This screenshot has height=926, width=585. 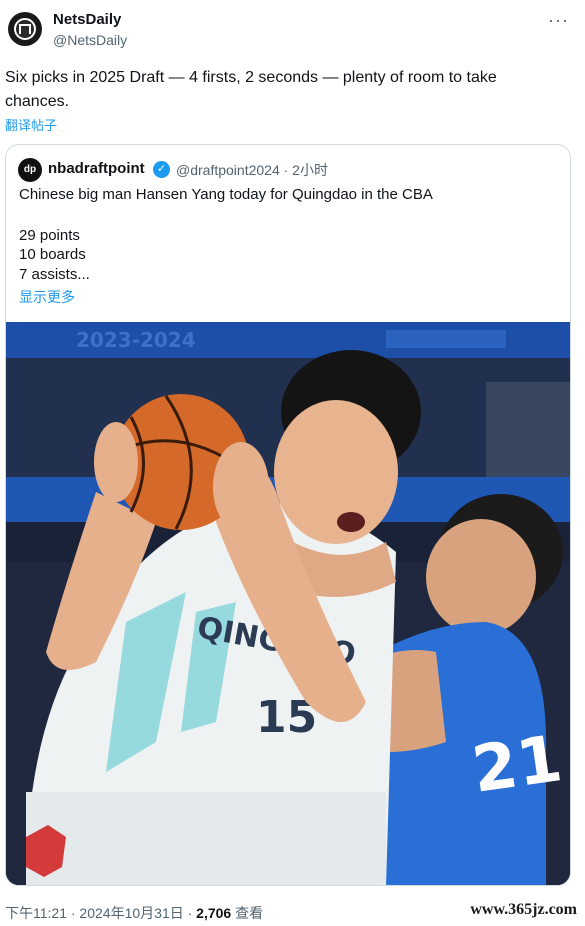 I want to click on verified-badge-icon: ✓, so click(x=161, y=169).